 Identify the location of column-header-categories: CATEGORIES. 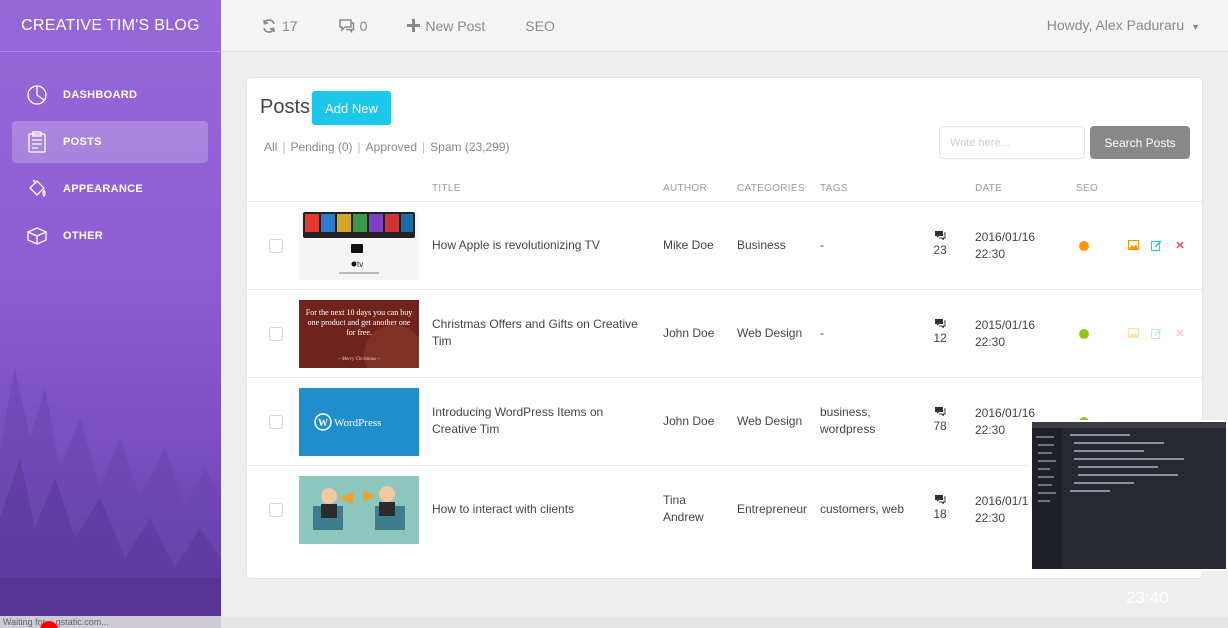
(771, 188).